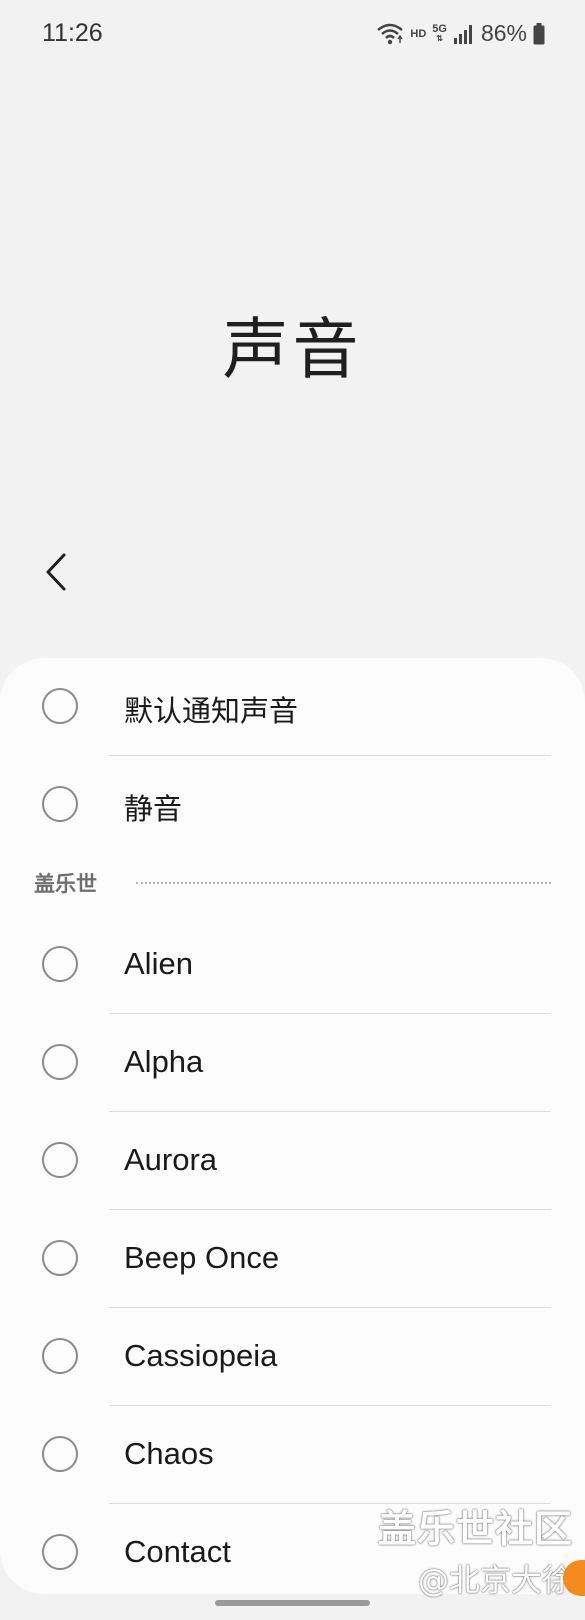 The image size is (585, 1620). What do you see at coordinates (177, 1551) in the screenshot?
I see `item-label: Contact` at bounding box center [177, 1551].